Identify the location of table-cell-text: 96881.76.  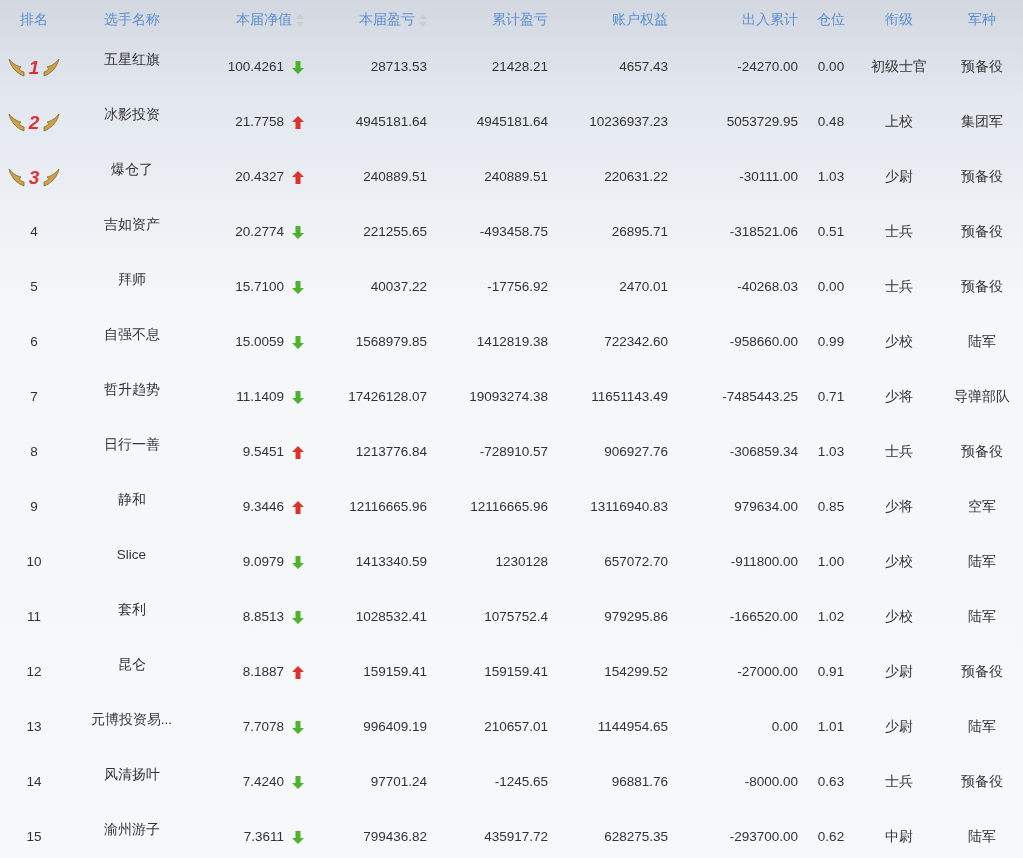
(640, 782).